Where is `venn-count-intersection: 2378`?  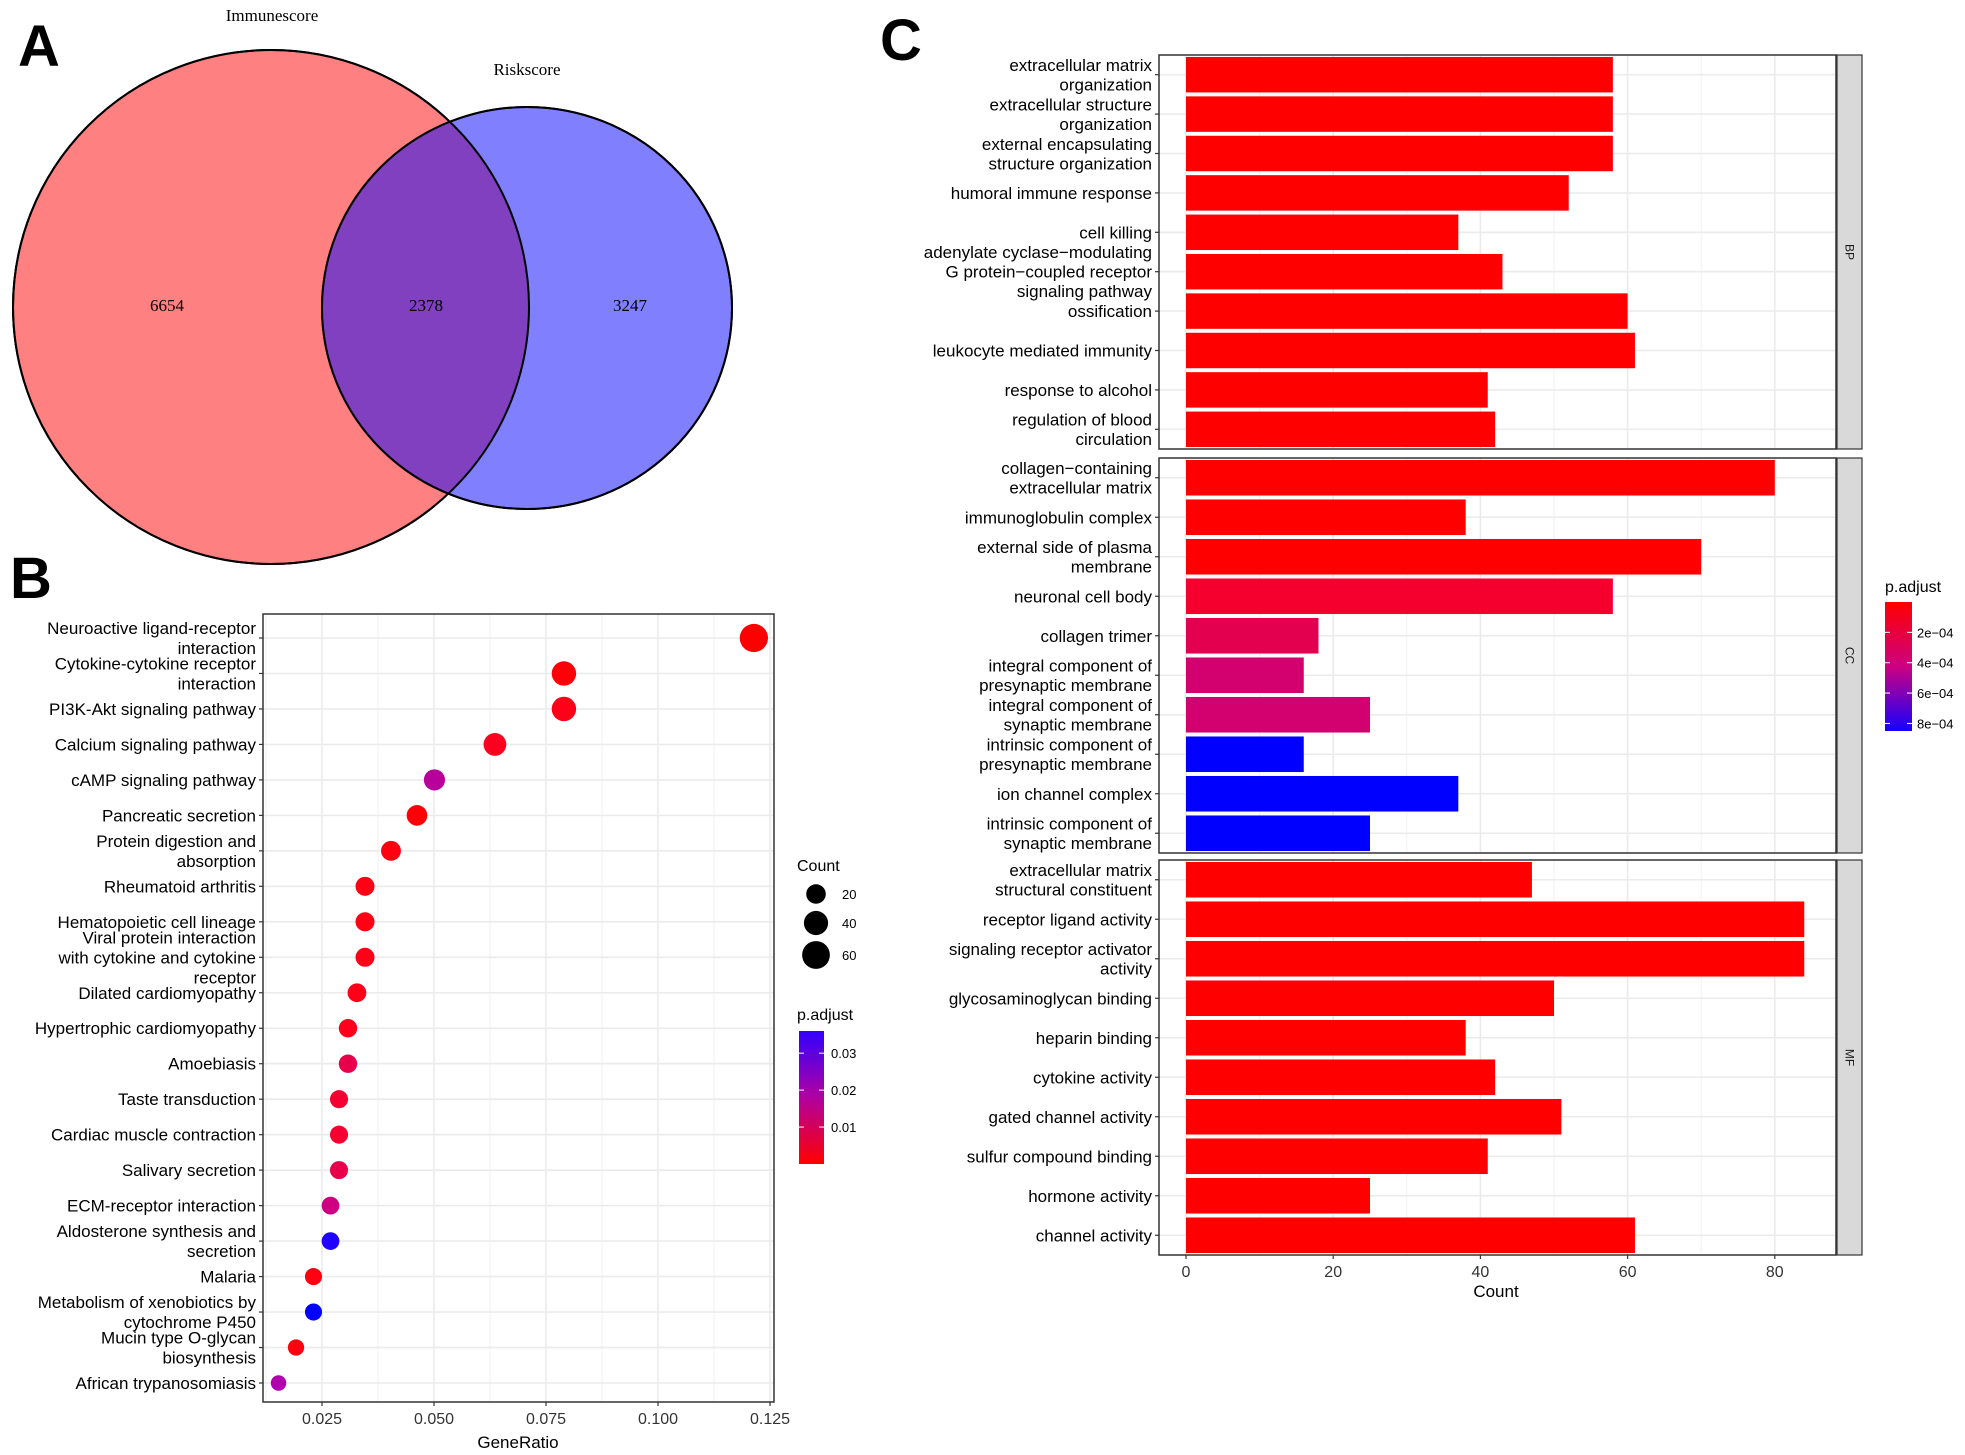
venn-count-intersection: 2378 is located at coordinates (426, 305).